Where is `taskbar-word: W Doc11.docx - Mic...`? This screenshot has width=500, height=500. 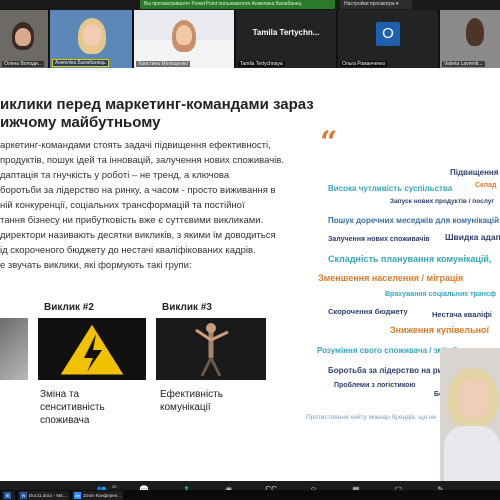 taskbar-word: W Doc11.docx - Mic... is located at coordinates (44, 495).